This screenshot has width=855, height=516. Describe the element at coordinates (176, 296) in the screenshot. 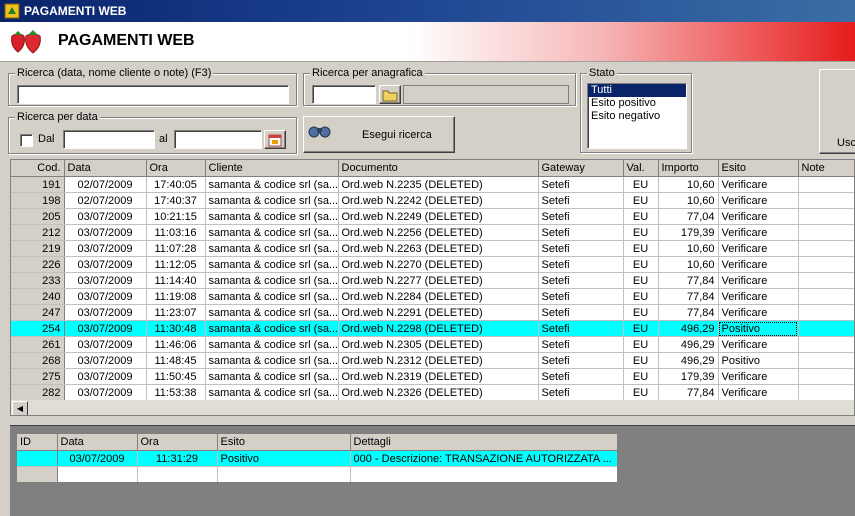

I see `cell-ora: 11:19:08` at that location.